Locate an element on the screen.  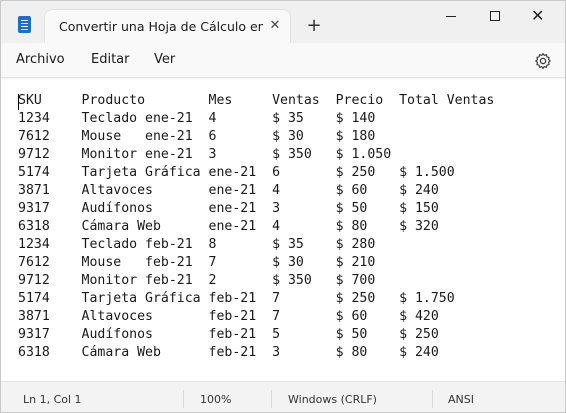
text-line: 9712 Monitor feb-21 2 $ 350 $ 700 is located at coordinates (197, 280).